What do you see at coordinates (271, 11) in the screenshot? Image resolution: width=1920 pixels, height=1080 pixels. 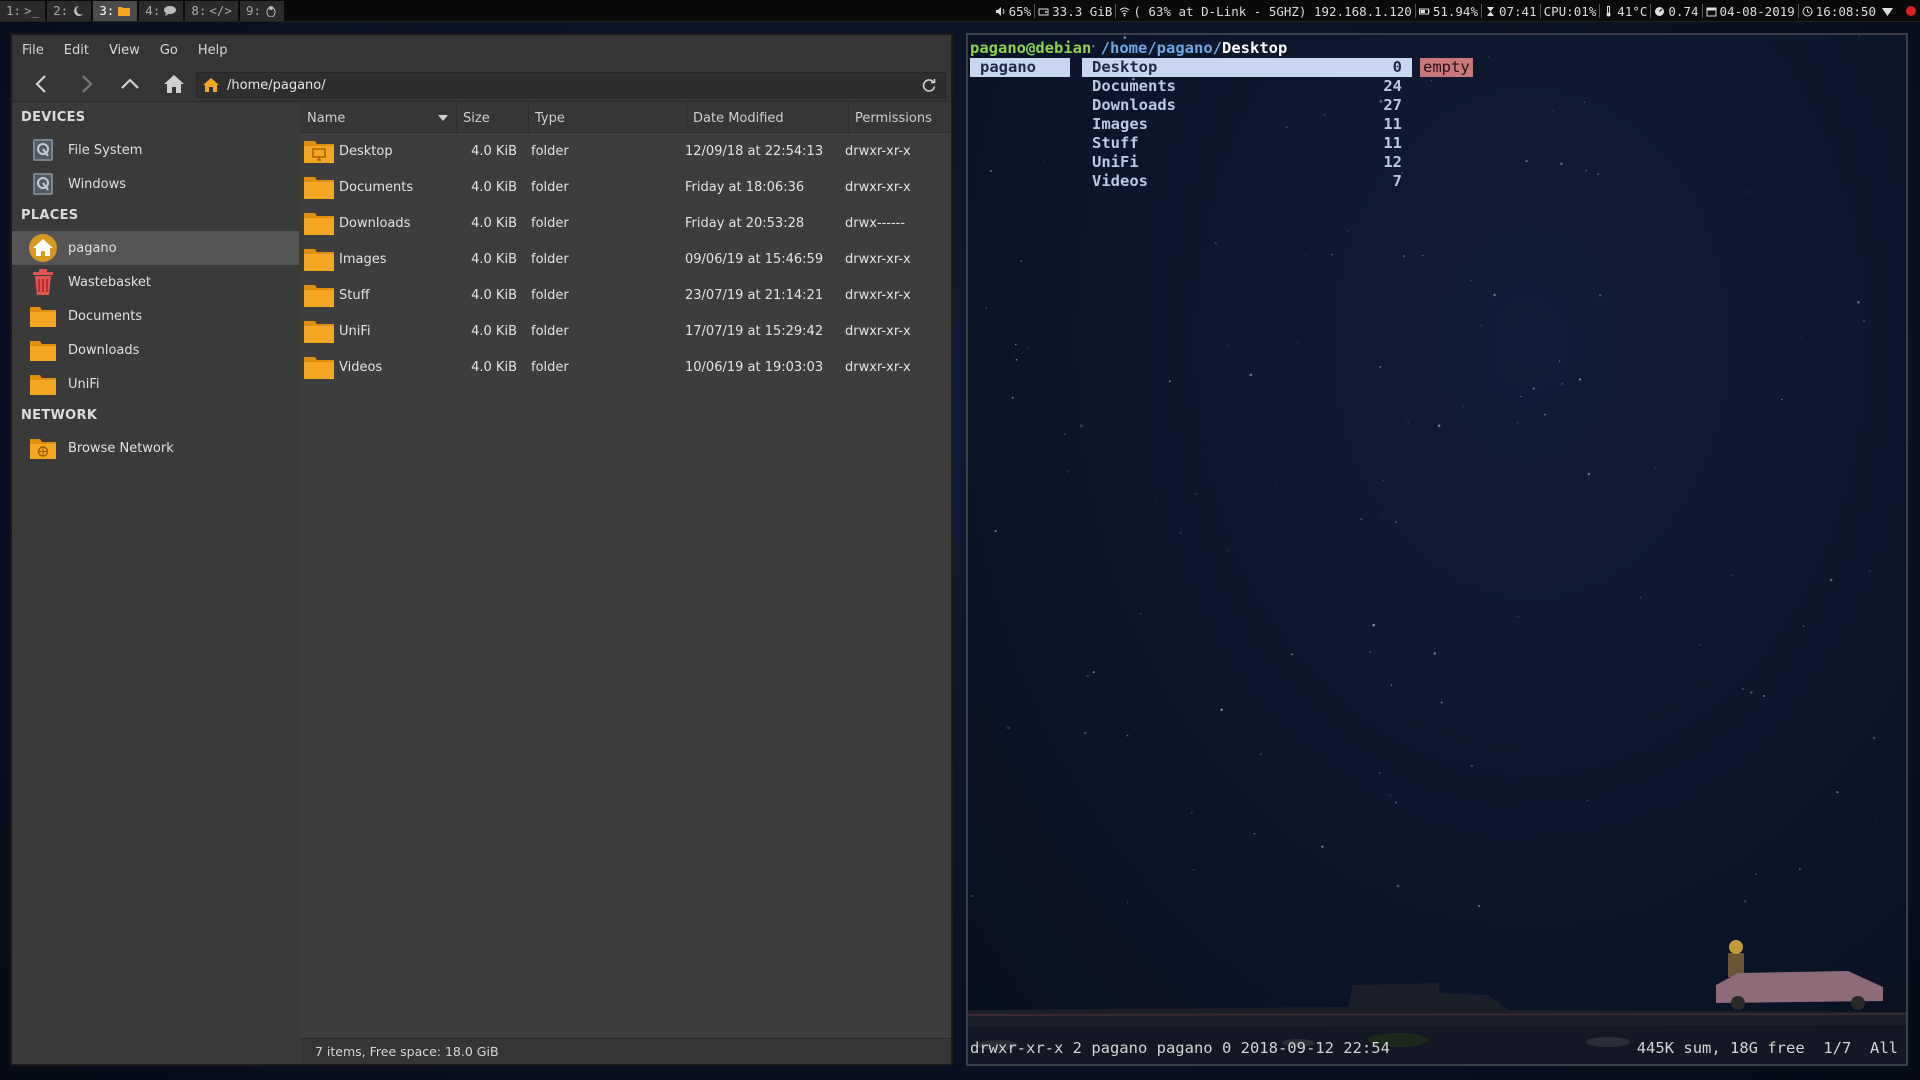 I see `linux-icon` at bounding box center [271, 11].